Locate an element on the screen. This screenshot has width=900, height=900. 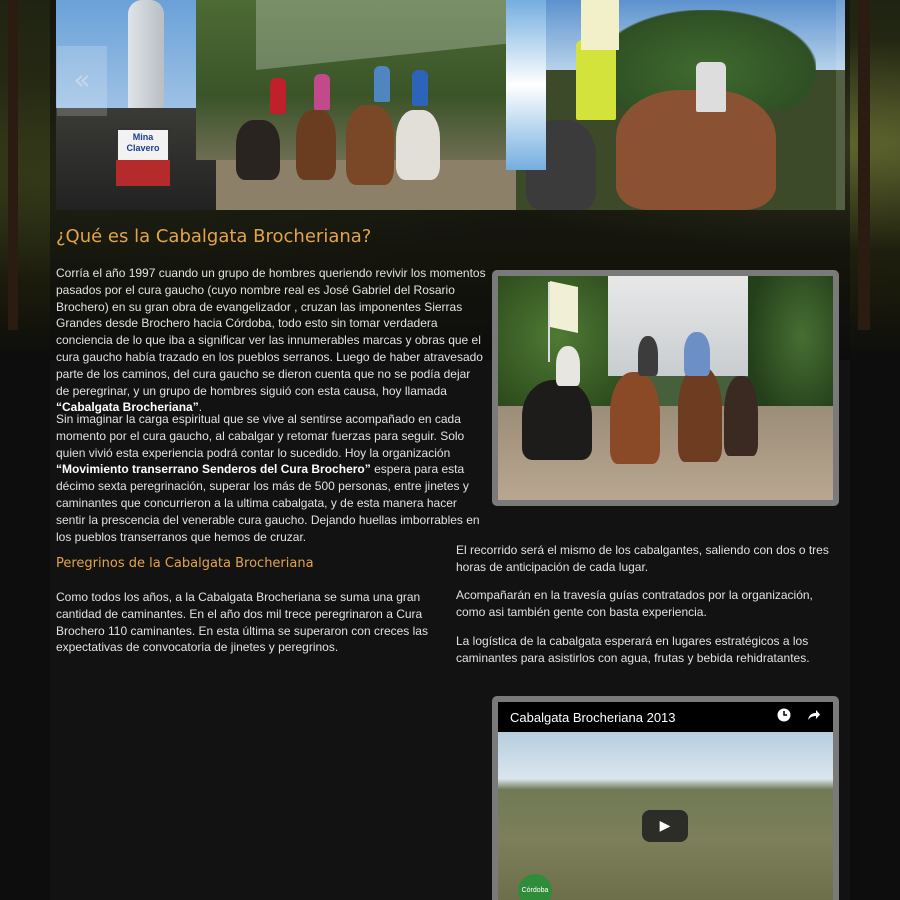
video-thumbnail: ▶ Córdoba is located at coordinates (665, 816).